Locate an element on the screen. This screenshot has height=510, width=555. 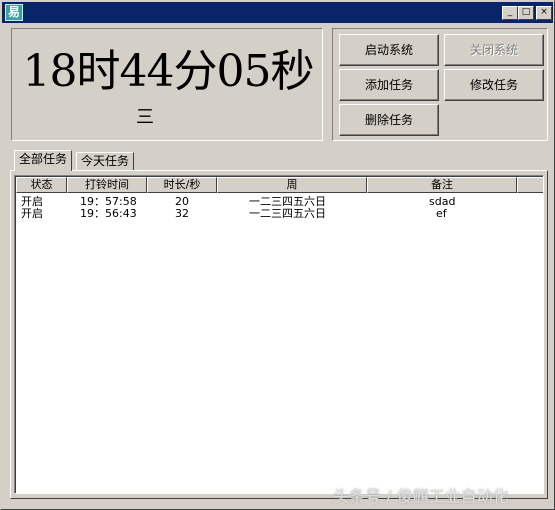
table-row: 开启 19：56:43 32 一二三四五六日 ef is located at coordinates (279, 213).